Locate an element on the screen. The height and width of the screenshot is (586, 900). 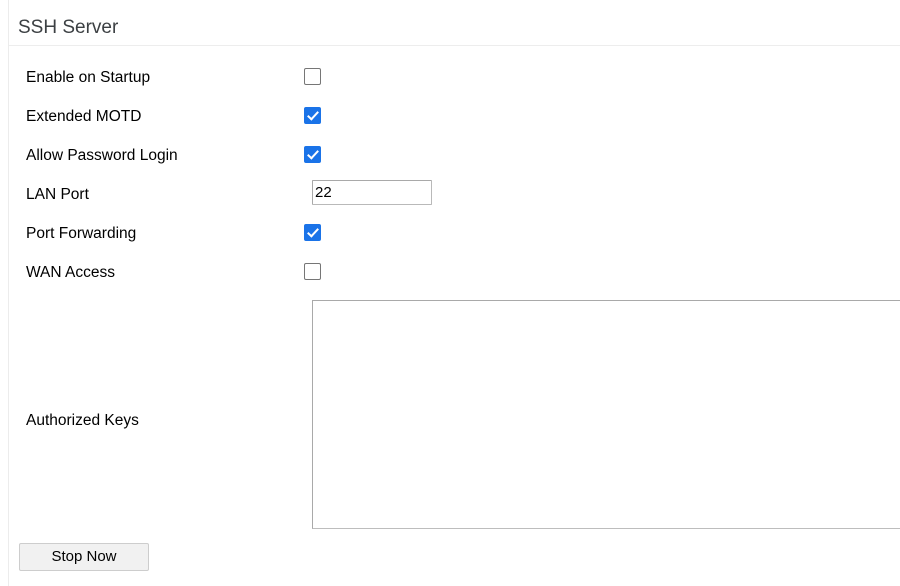
control-cell-lan-port is located at coordinates (372, 192).